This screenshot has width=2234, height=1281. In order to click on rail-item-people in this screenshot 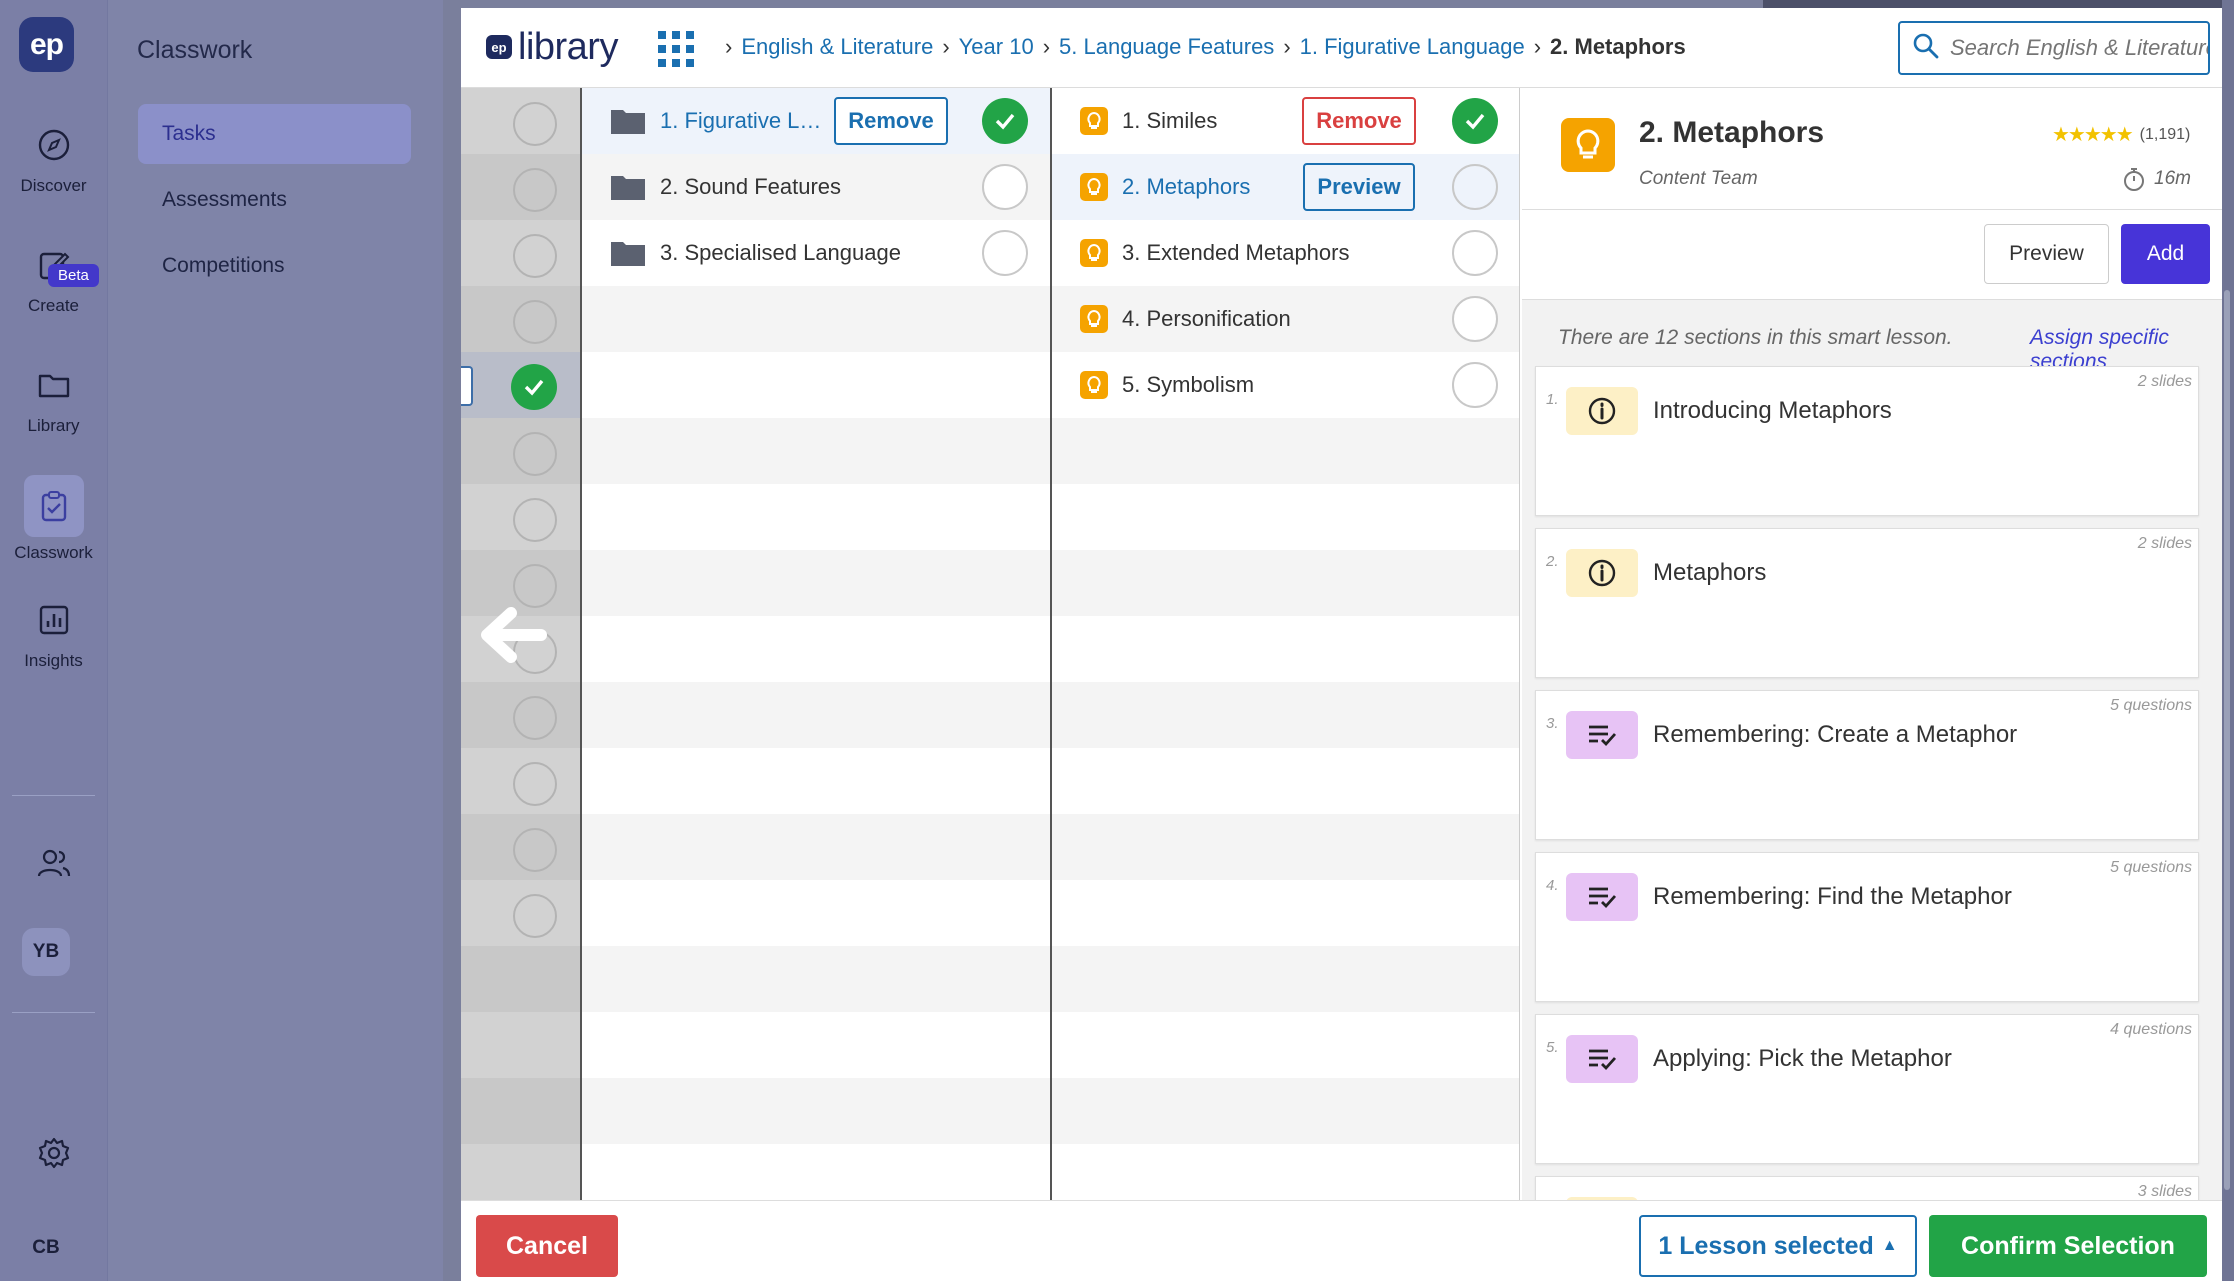, I will do `click(53, 863)`.